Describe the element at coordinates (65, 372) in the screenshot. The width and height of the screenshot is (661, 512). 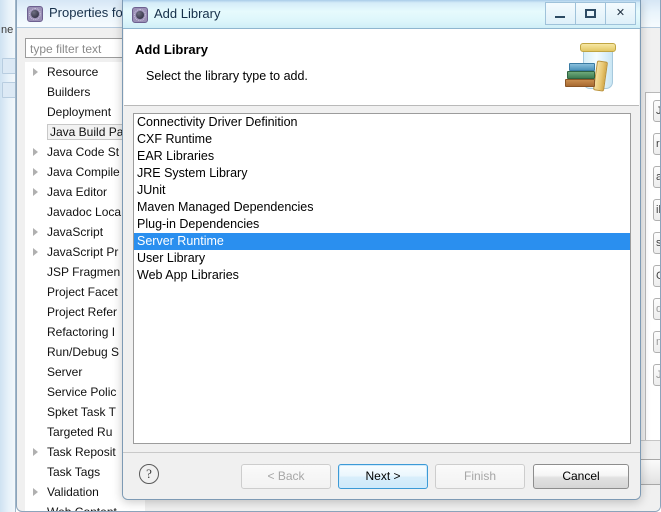
I see `tree-item-label: Server` at that location.